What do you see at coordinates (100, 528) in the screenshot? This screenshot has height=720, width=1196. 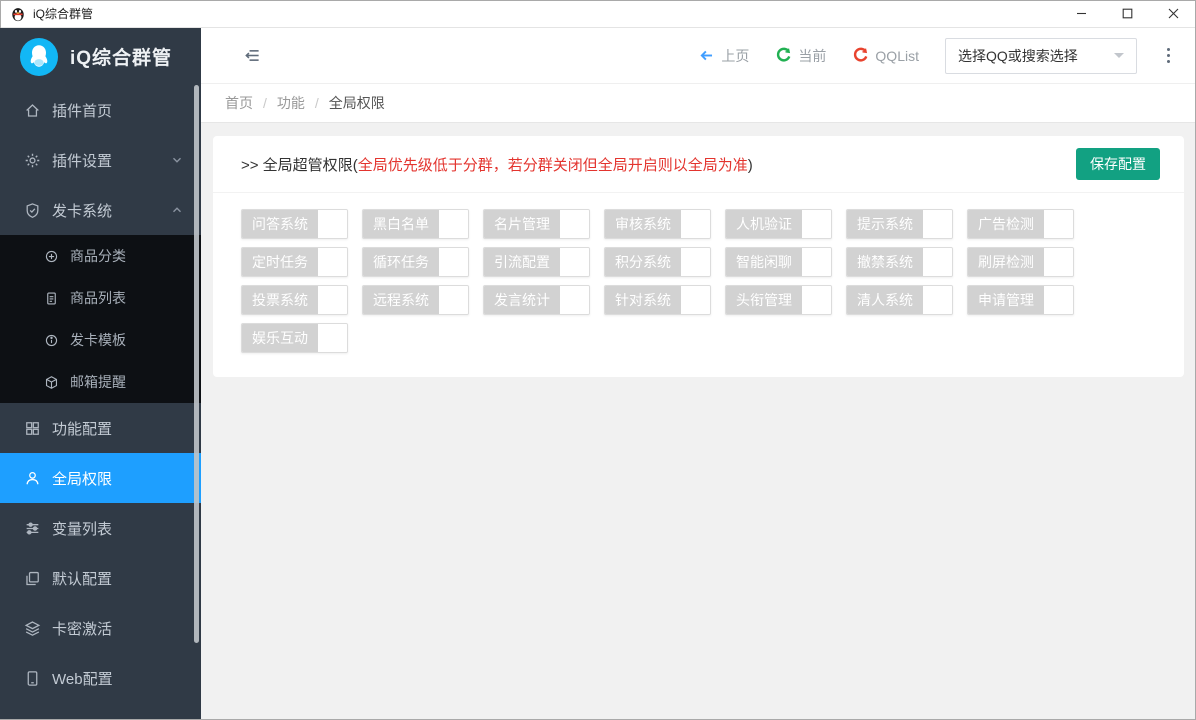 I see `sidebar-item-variable-list: 变量列表` at bounding box center [100, 528].